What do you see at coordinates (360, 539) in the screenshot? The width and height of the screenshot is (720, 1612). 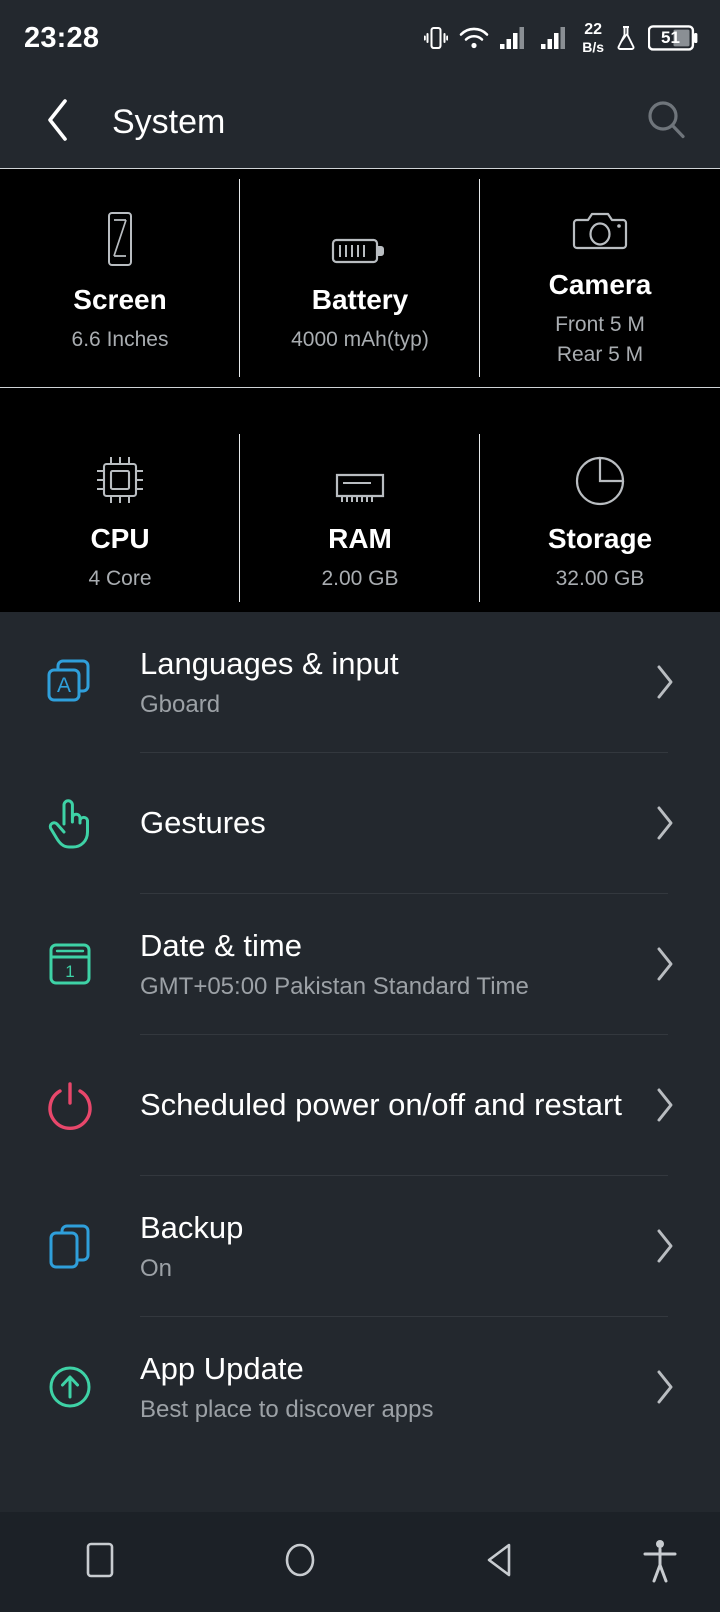 I see `spec-title: RAM` at bounding box center [360, 539].